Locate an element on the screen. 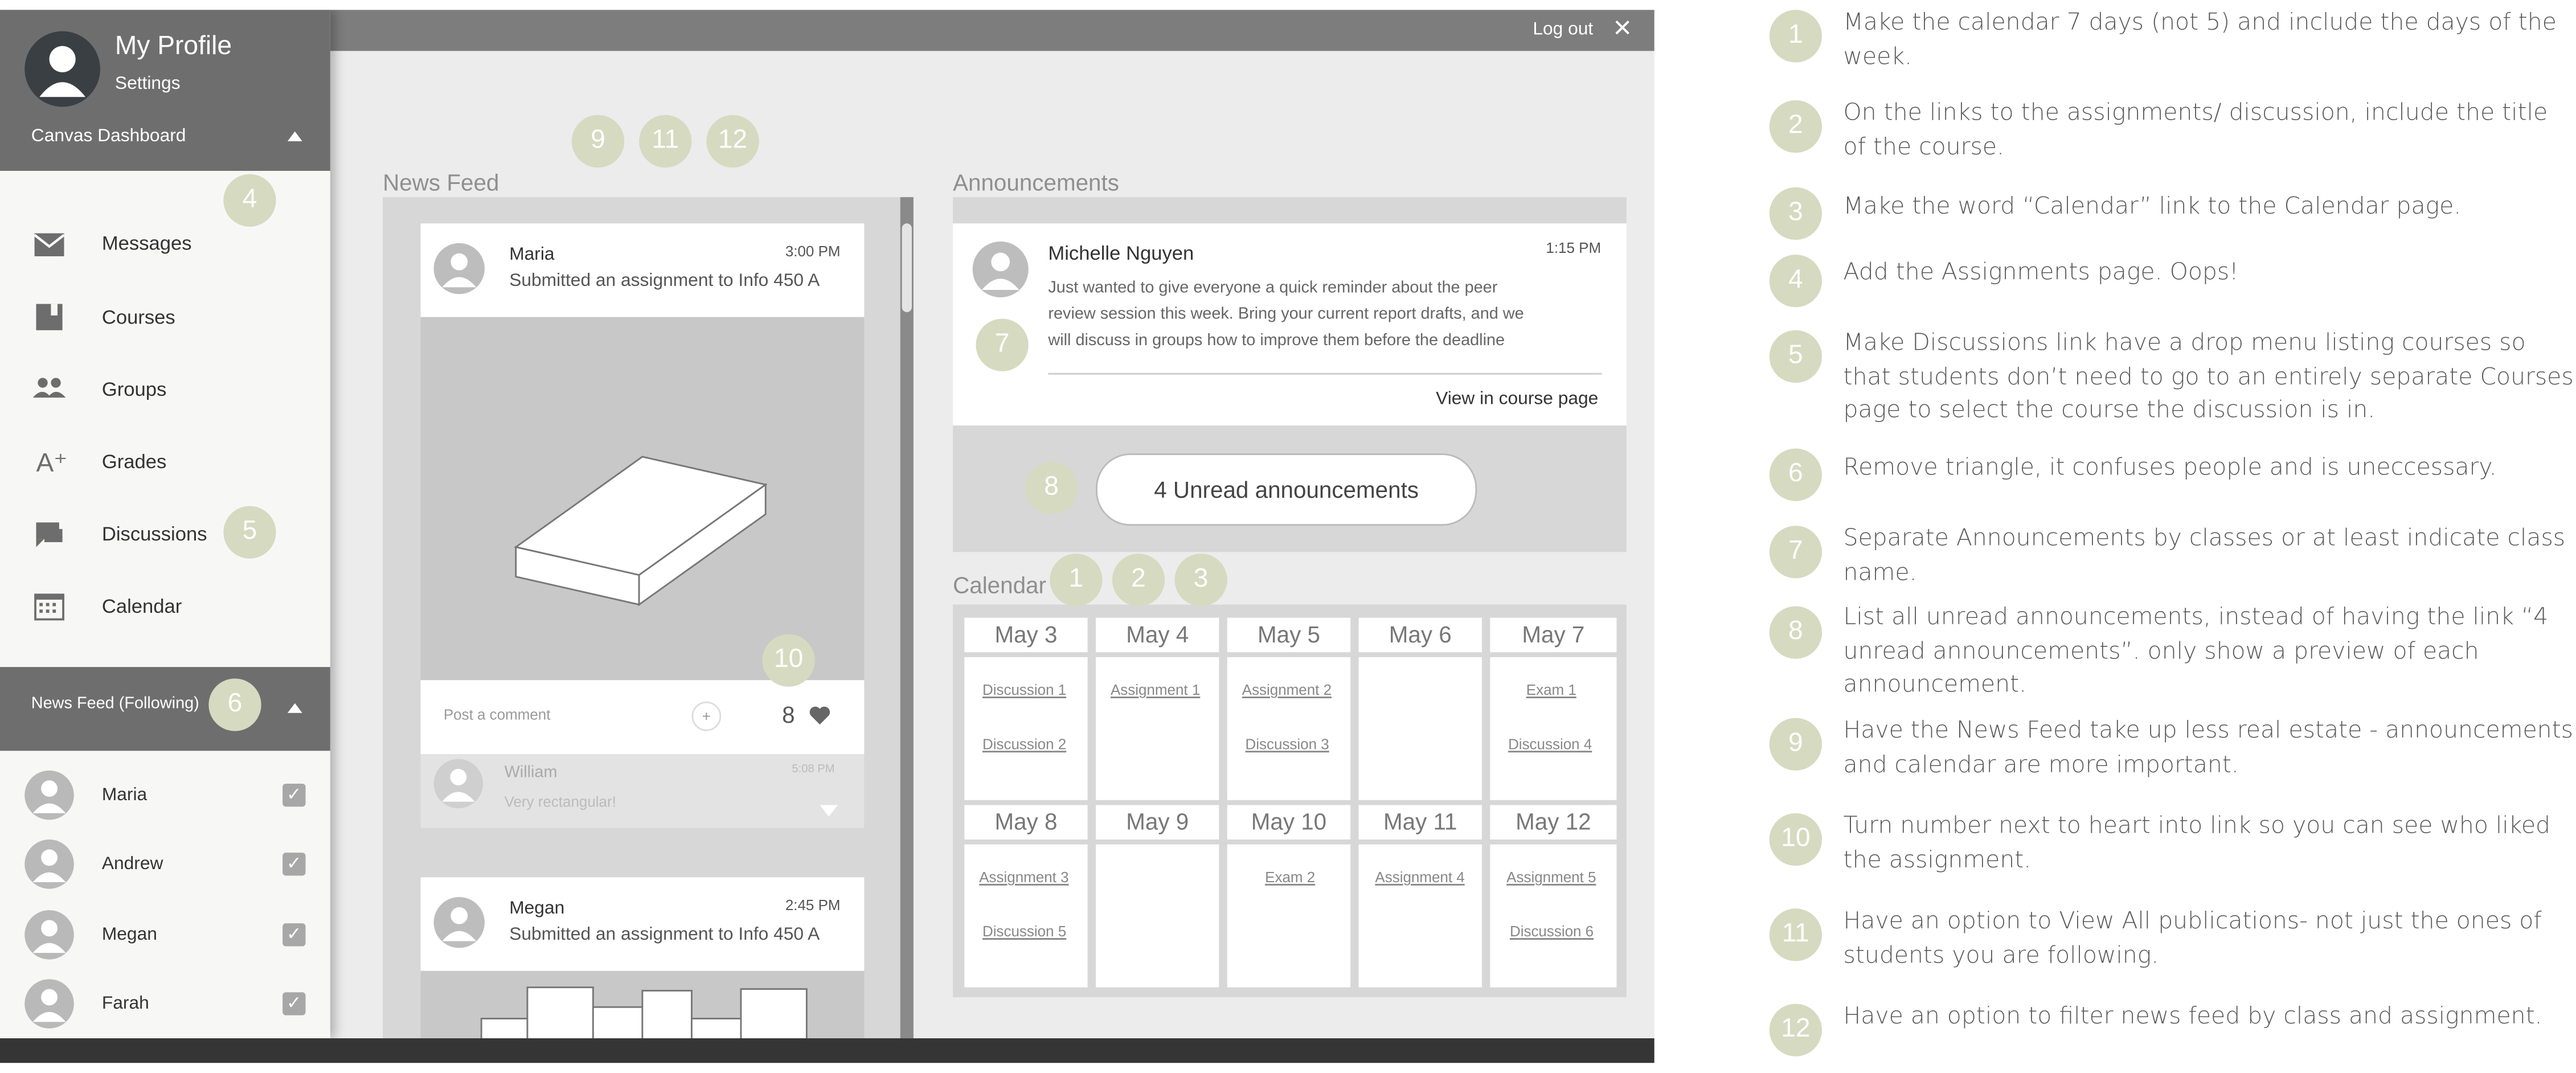 The image size is (2576, 1073). calendar-day-header: May 8 is located at coordinates (1026, 823).